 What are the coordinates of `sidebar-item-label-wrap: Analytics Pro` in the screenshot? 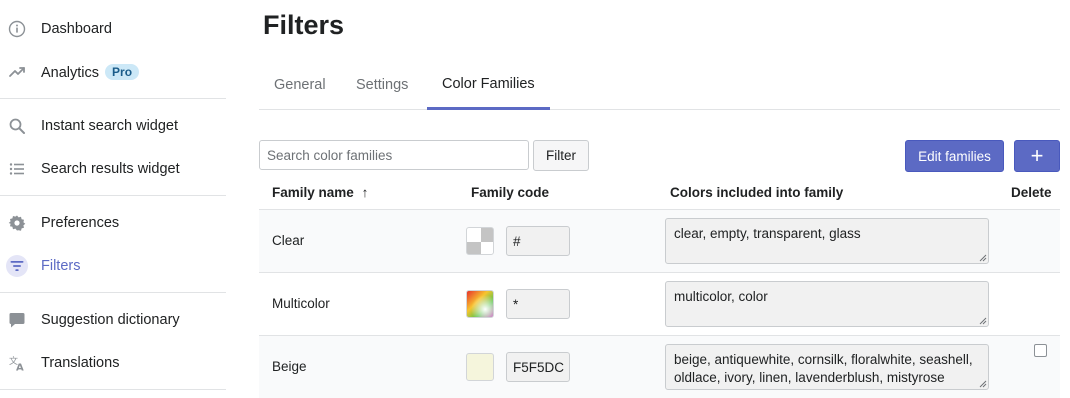 It's located at (90, 72).